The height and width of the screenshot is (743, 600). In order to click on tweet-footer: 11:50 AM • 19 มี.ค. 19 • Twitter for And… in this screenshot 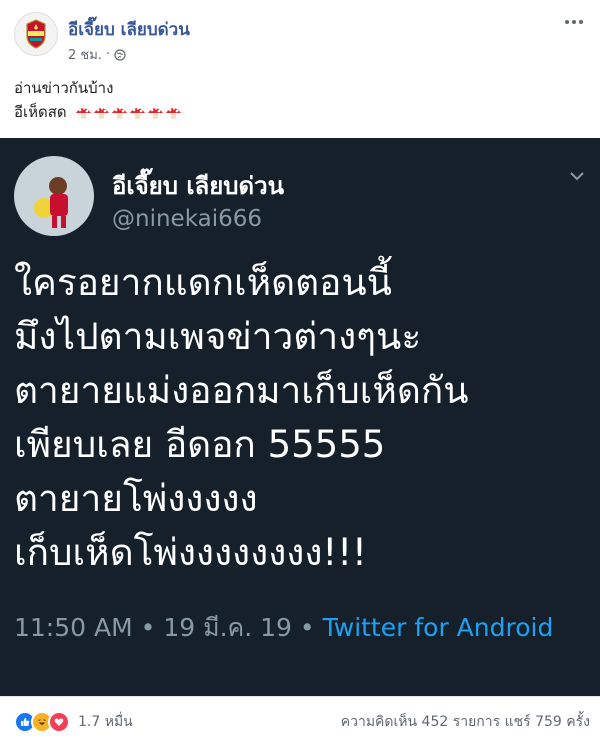, I will do `click(294, 628)`.